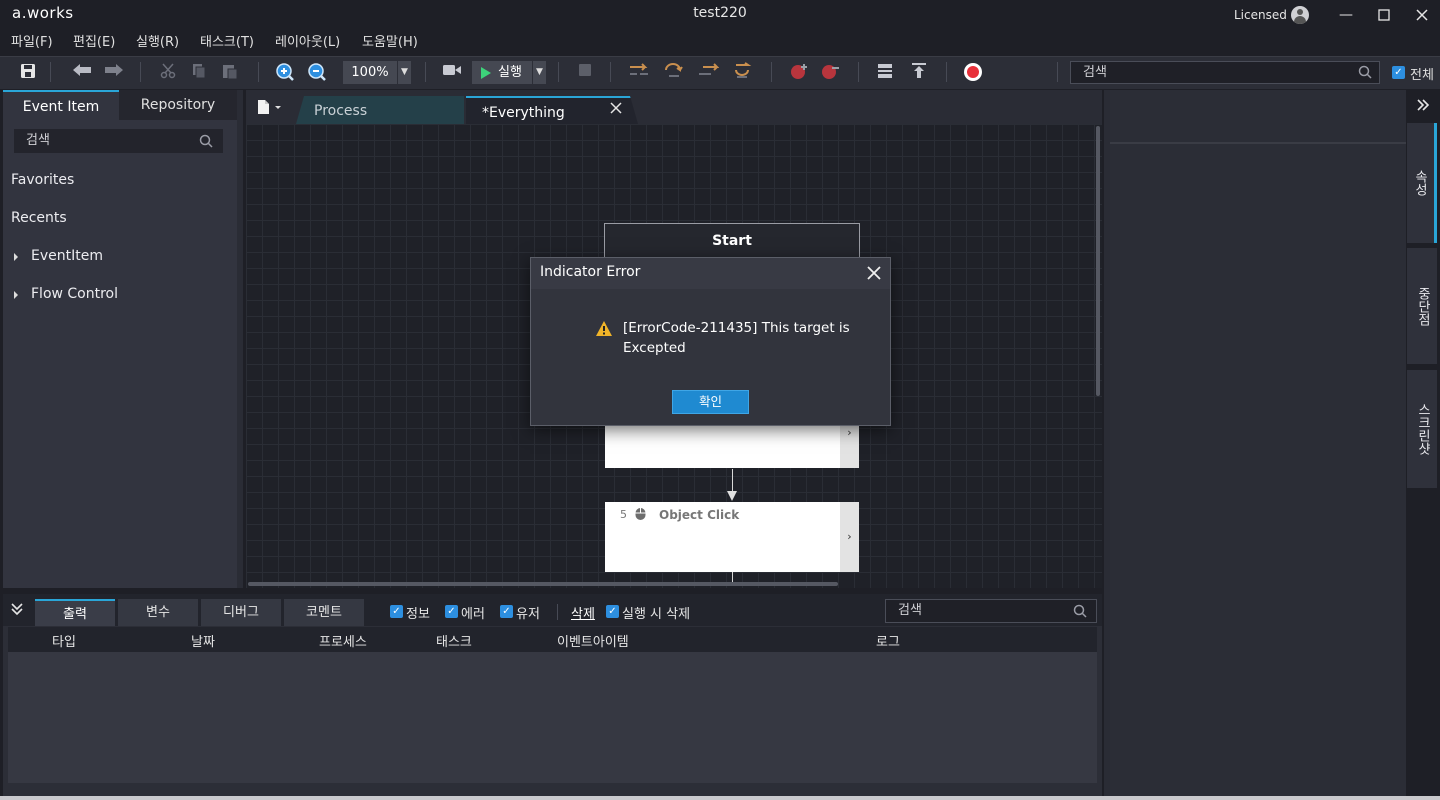 The width and height of the screenshot is (1440, 800). What do you see at coordinates (120, 339) in the screenshot?
I see `event-item-panel` at bounding box center [120, 339].